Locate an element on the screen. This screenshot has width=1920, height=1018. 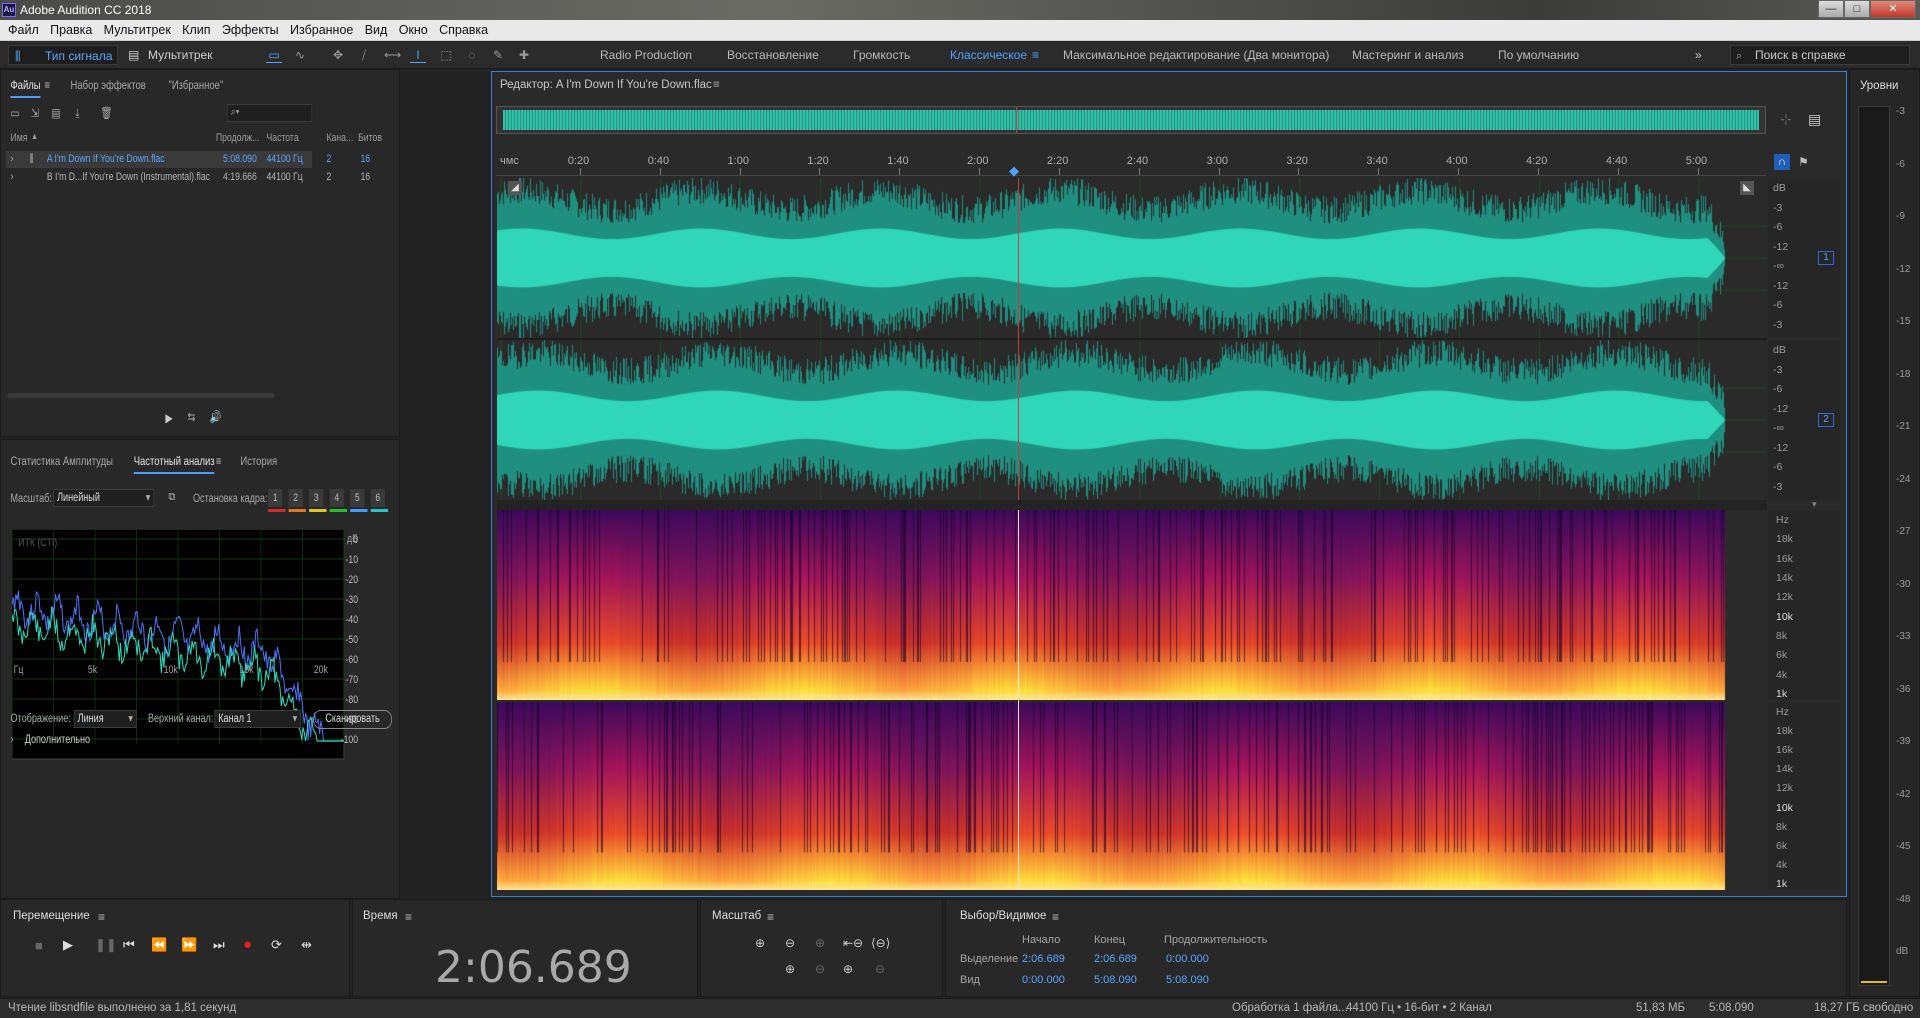
zoom-in-amplitude-icon: ⊕ is located at coordinates (760, 943).